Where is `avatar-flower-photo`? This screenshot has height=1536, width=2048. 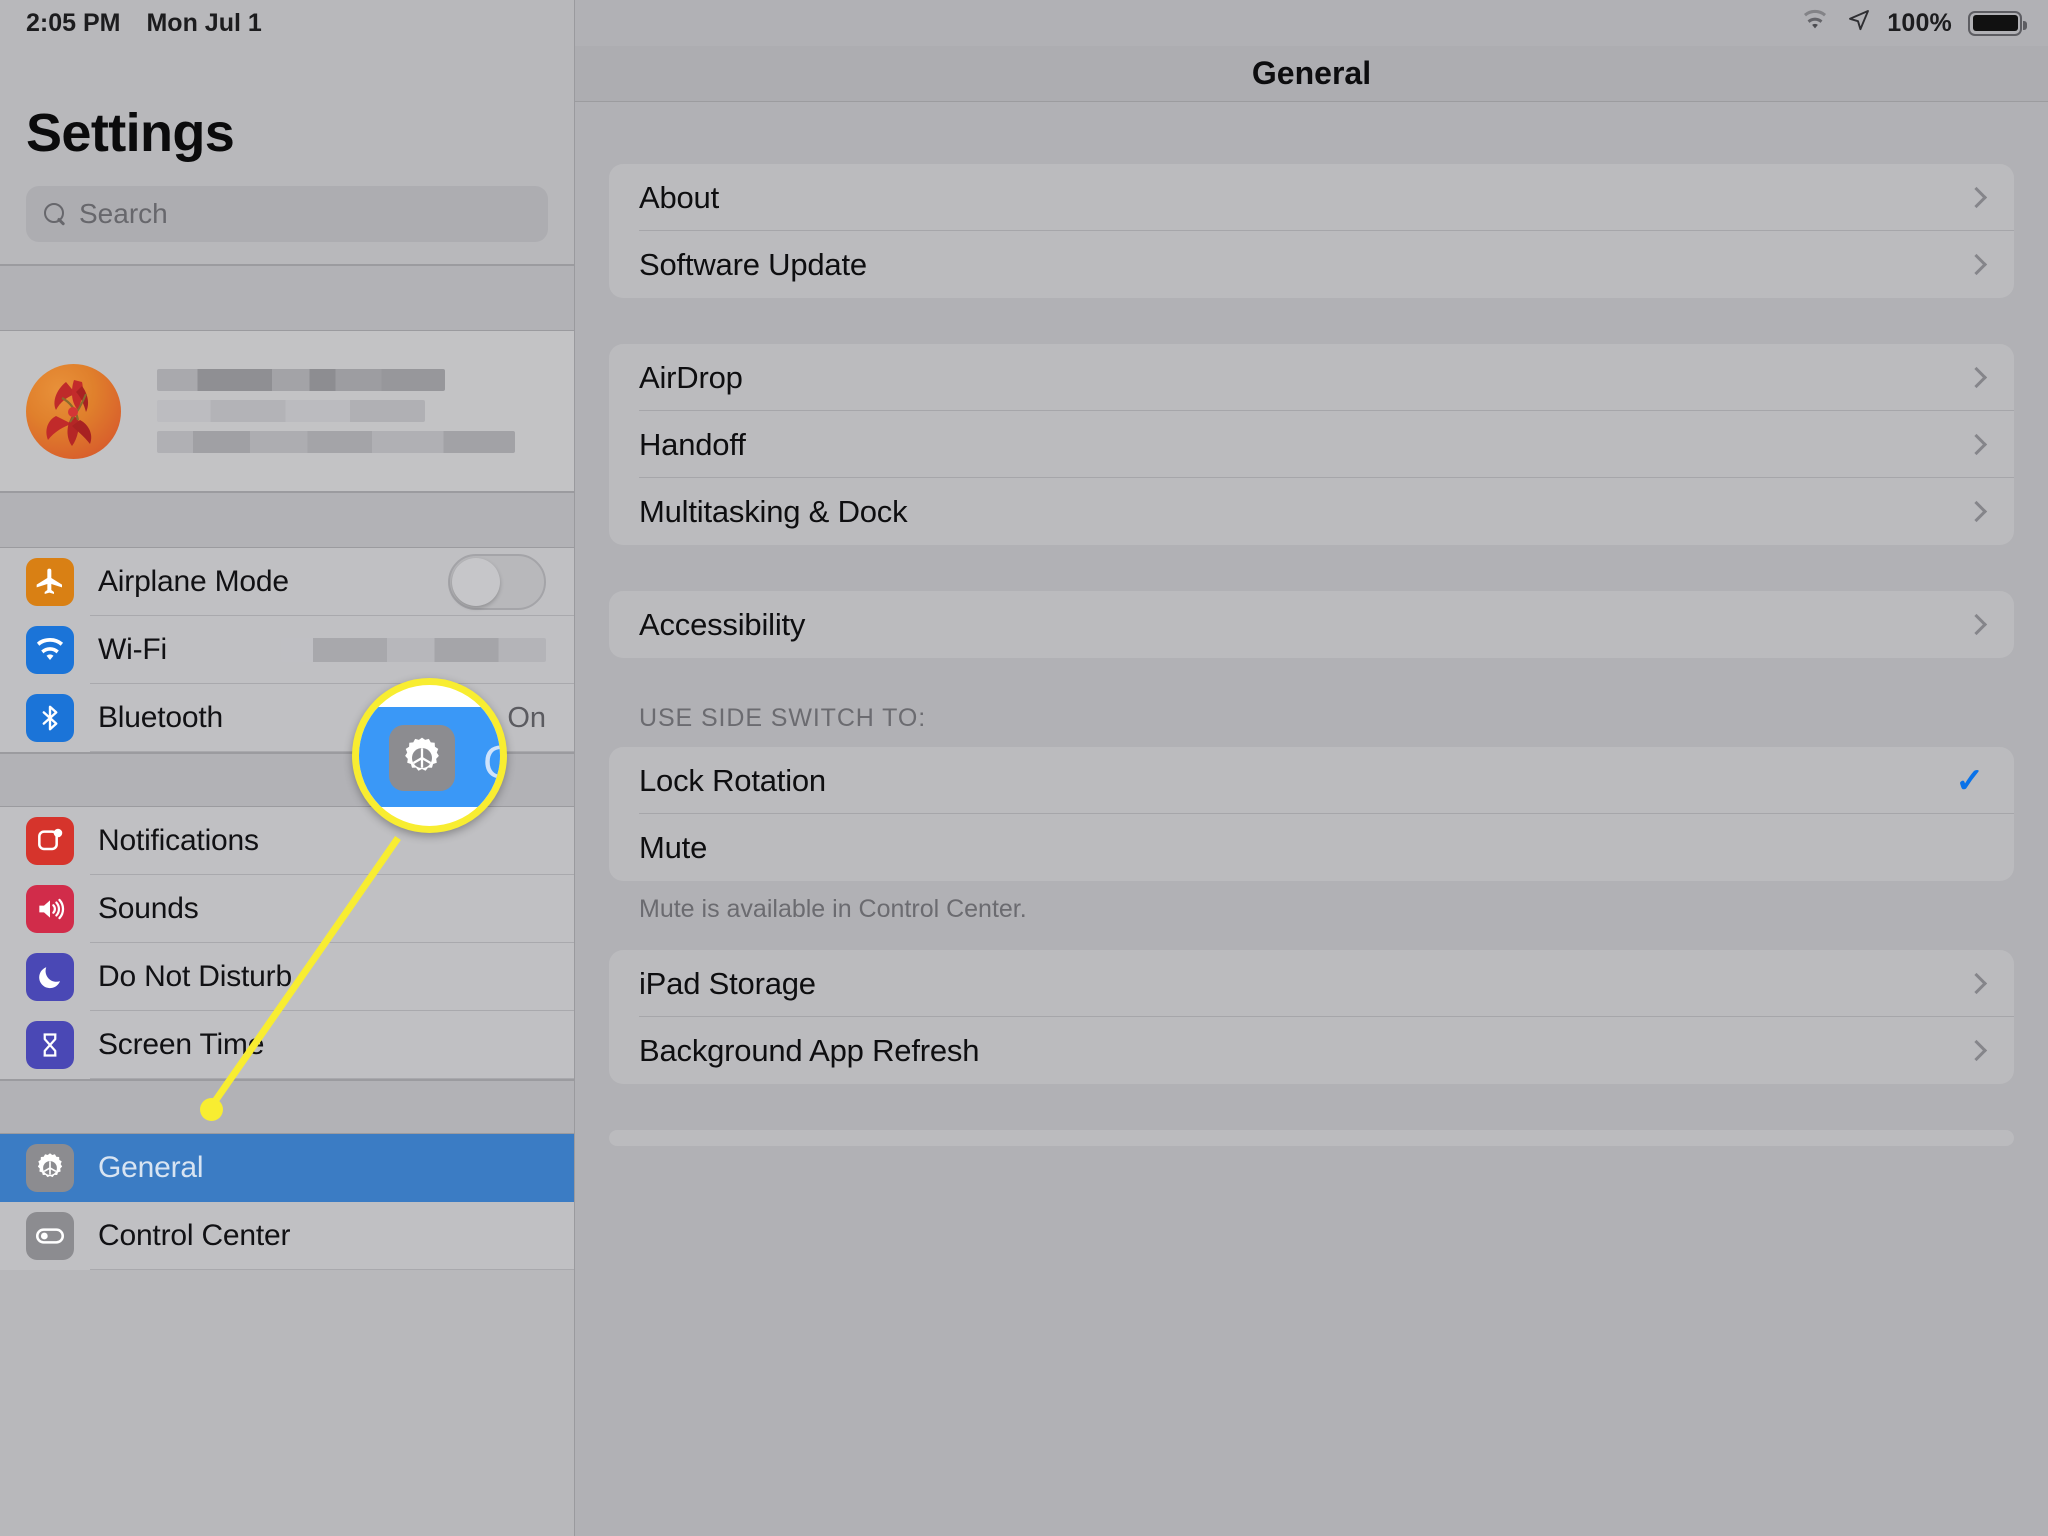
avatar-flower-photo is located at coordinates (69, 412).